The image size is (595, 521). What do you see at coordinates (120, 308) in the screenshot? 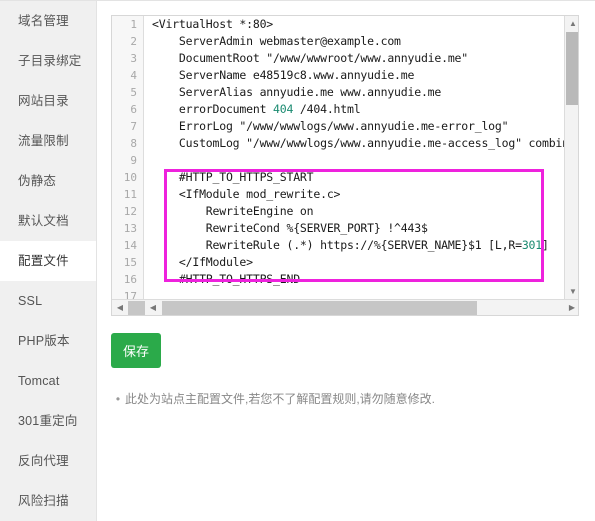
I see `gutter-scroll-left-arrow-icon: ◀` at bounding box center [120, 308].